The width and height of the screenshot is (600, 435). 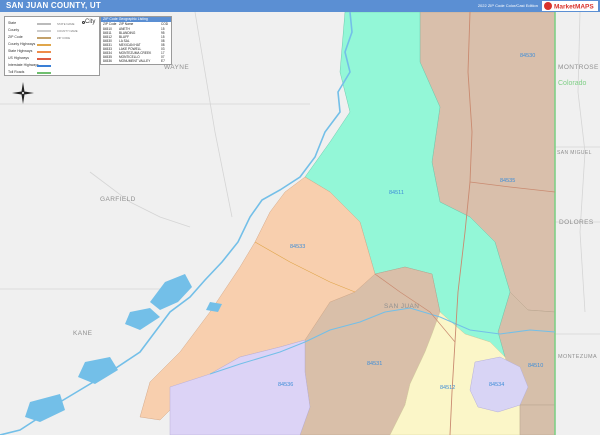 I want to click on legend-swatch-zip, so click(x=44, y=38).